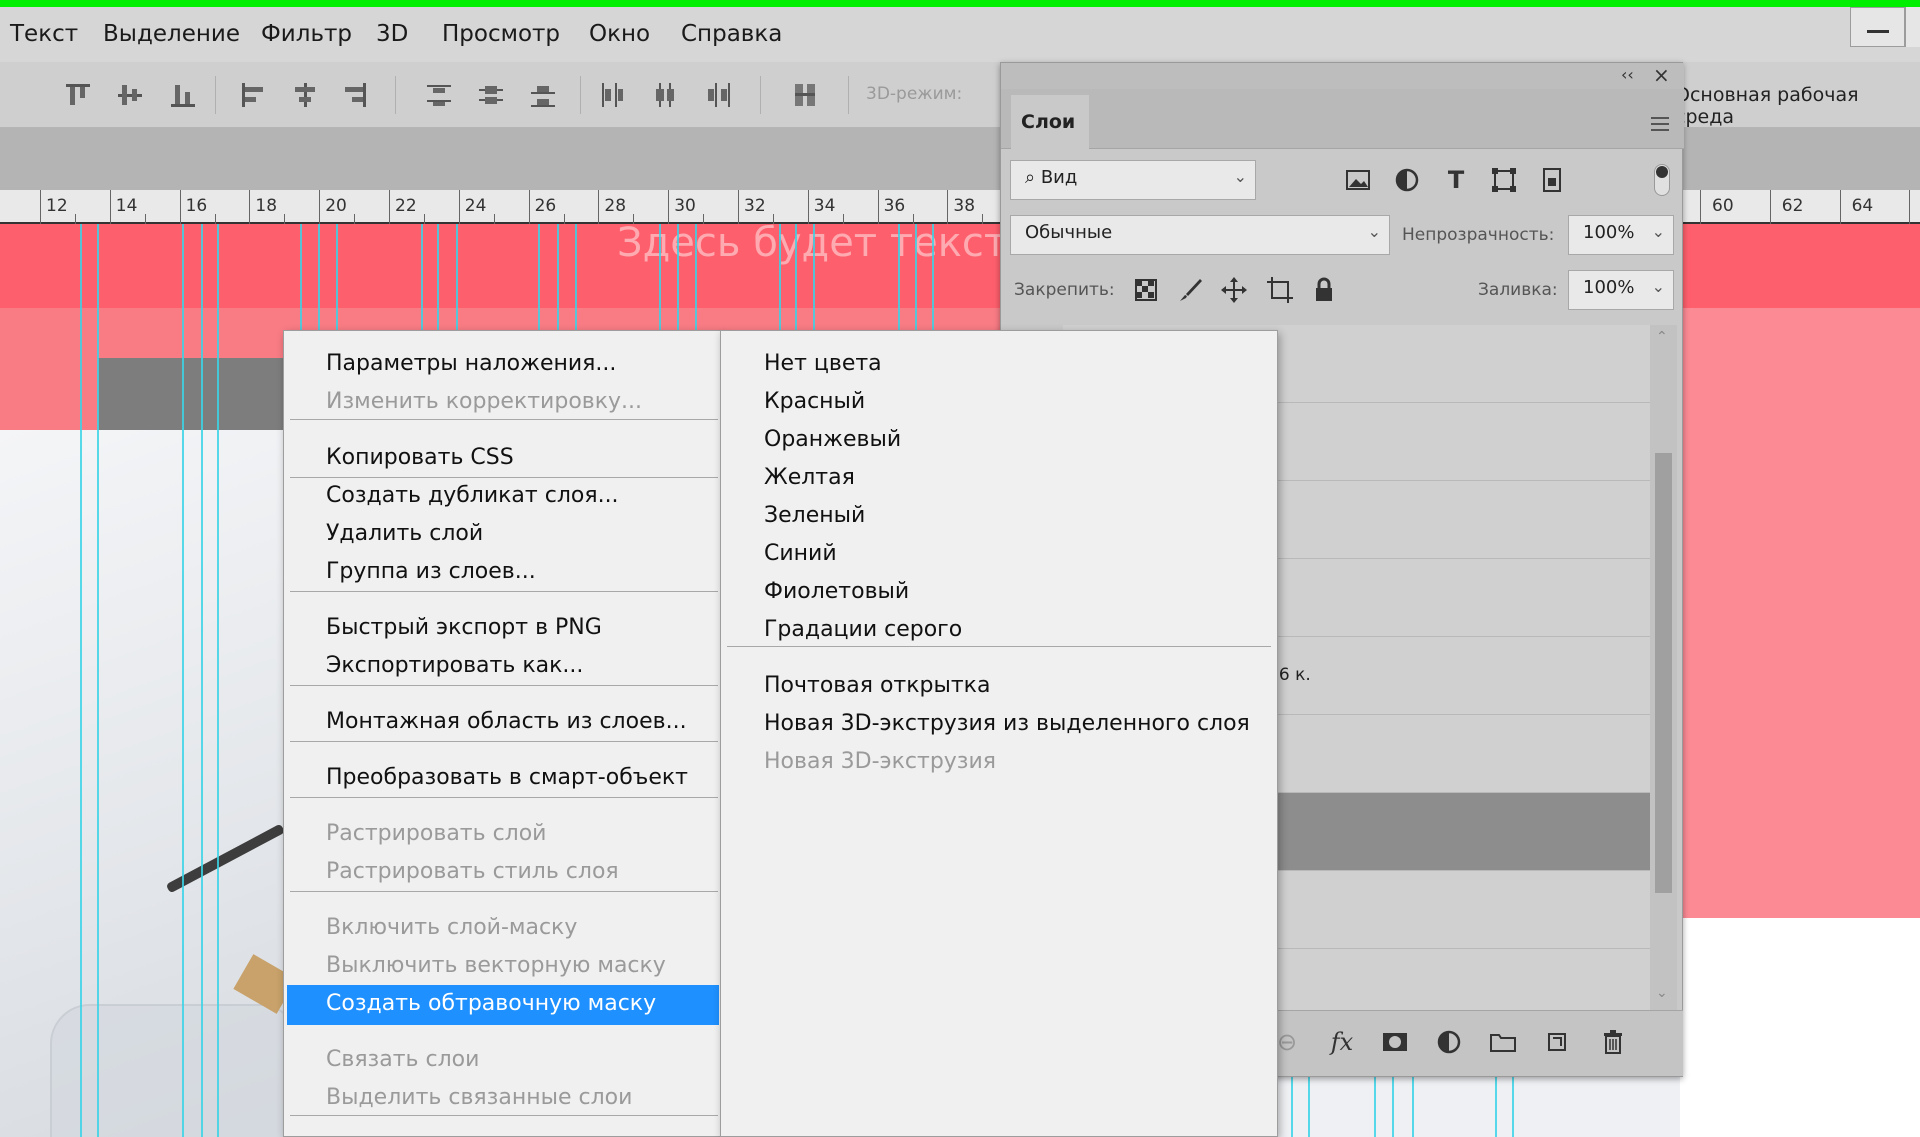  I want to click on color-label-item: Зеленый, so click(814, 515).